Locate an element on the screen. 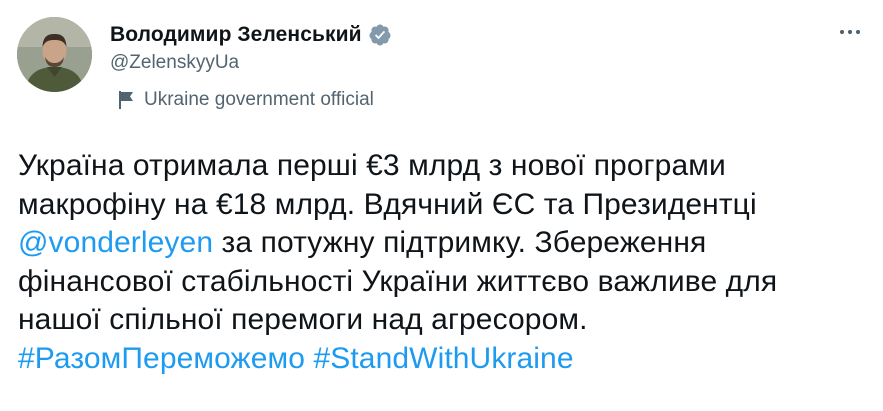 The width and height of the screenshot is (883, 411). hashtag-link: #StandWithUkraine is located at coordinates (443, 358).